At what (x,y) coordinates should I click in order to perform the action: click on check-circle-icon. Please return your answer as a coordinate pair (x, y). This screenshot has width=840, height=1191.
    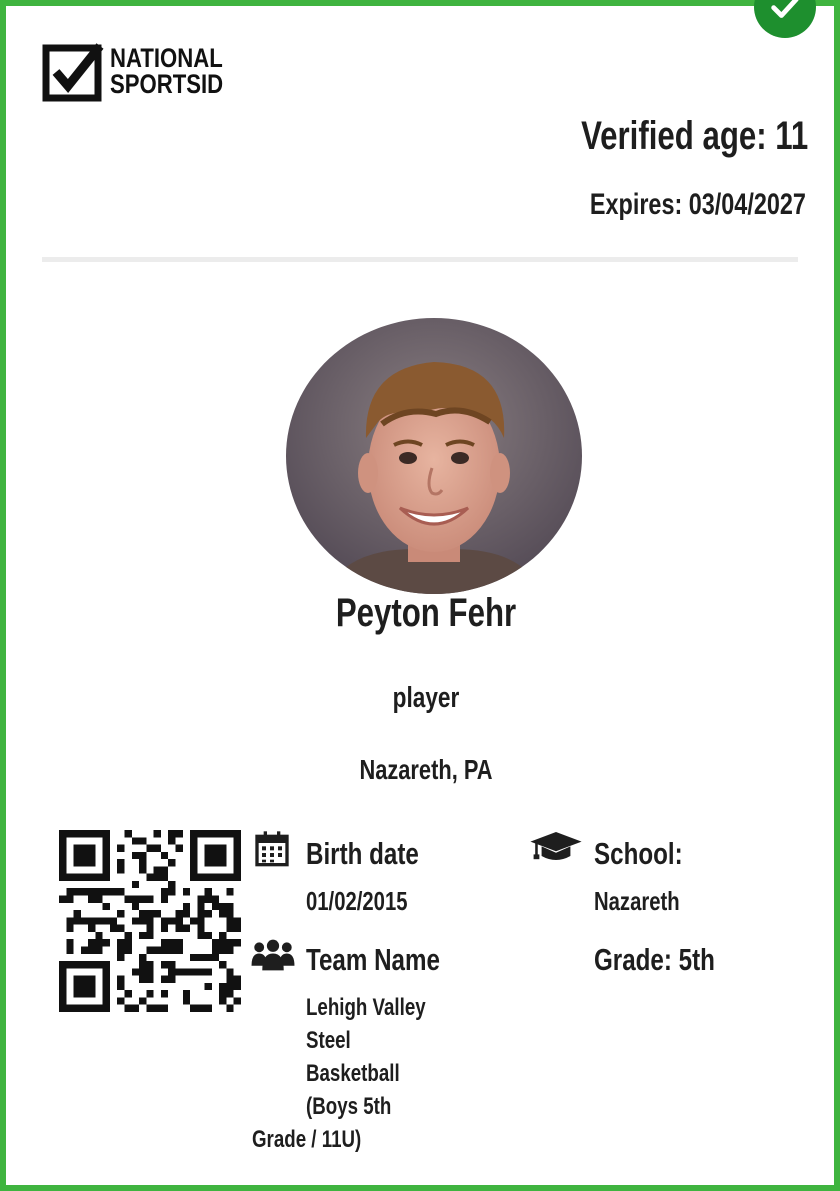
    Looking at the image, I should click on (785, 19).